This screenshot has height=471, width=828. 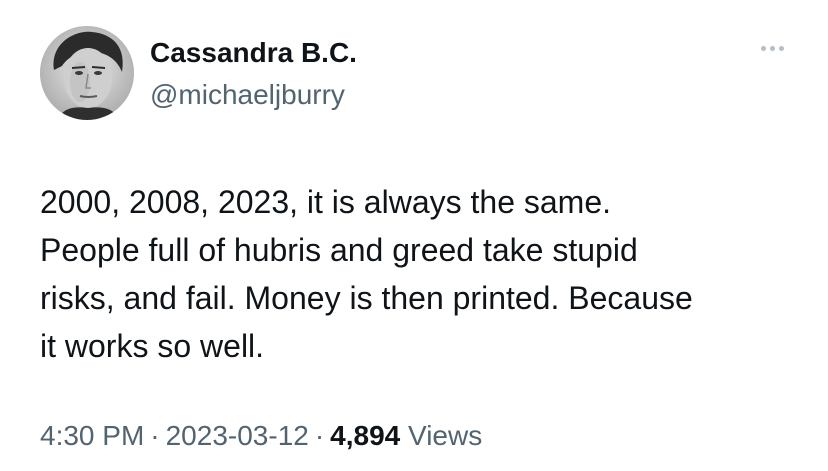 I want to click on tweet-time-link: 4:30 PM · 2023-03-12, so click(x=174, y=435).